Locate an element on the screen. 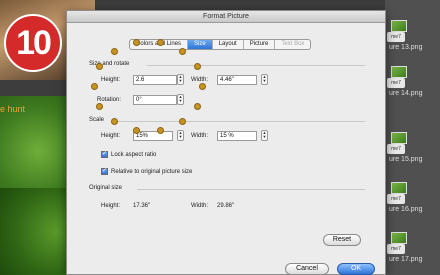  relative-original-label: Relative to original picture size is located at coordinates (152, 172).